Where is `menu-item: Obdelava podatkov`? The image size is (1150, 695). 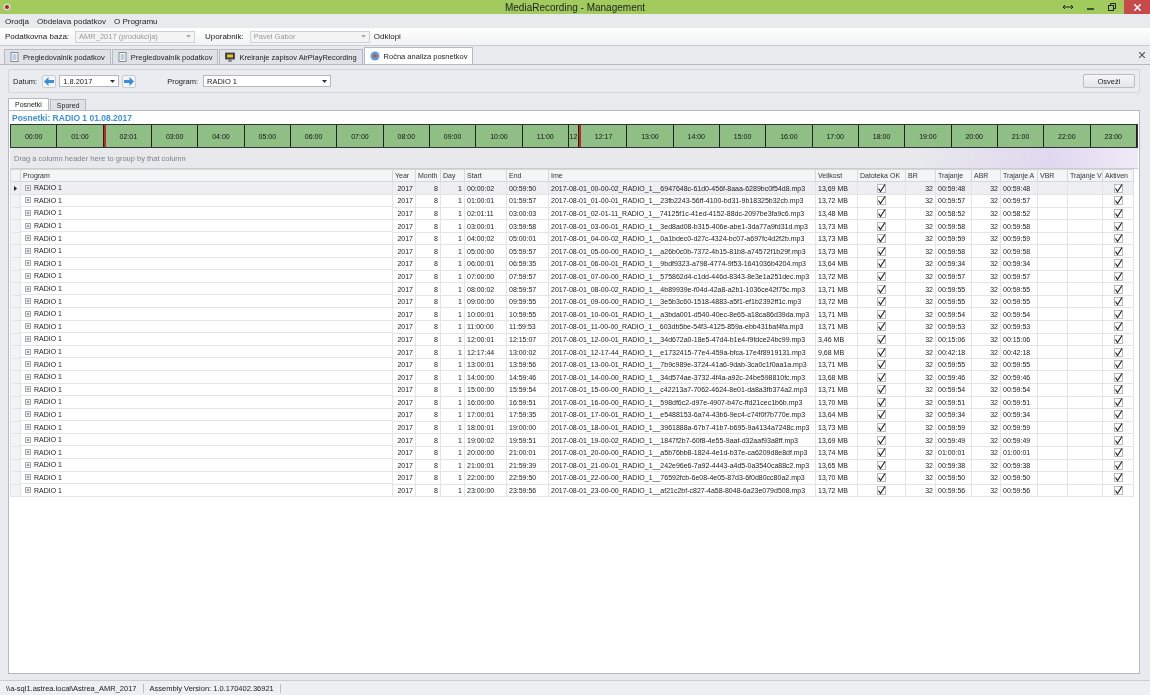
menu-item: Obdelava podatkov is located at coordinates (71, 21).